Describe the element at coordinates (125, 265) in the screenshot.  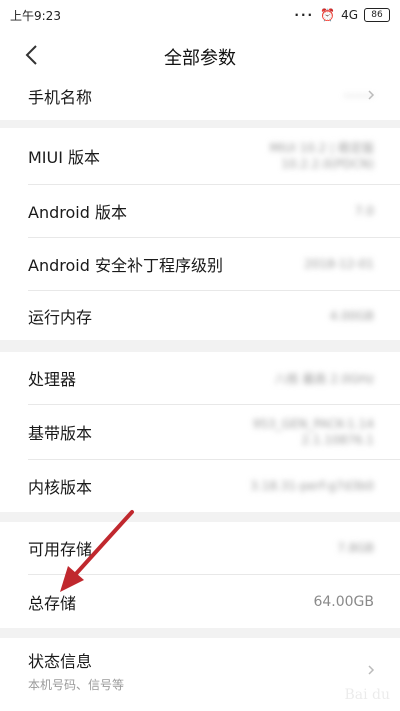
I see `row-label: Android 安全补丁程序级别` at that location.